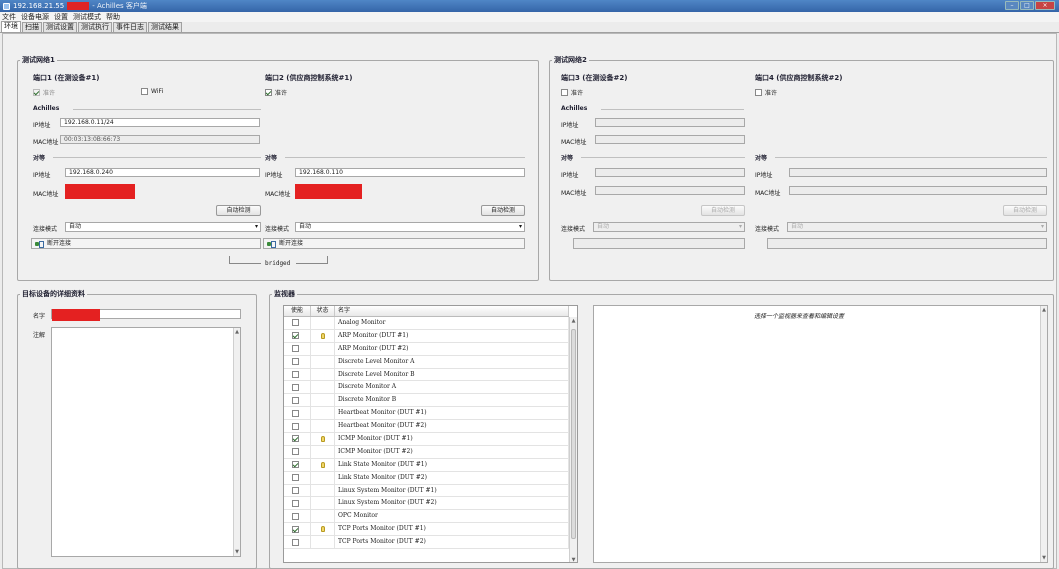  I want to click on monitor-row: TCP Ports Monitor (DUT #2), so click(426, 543).